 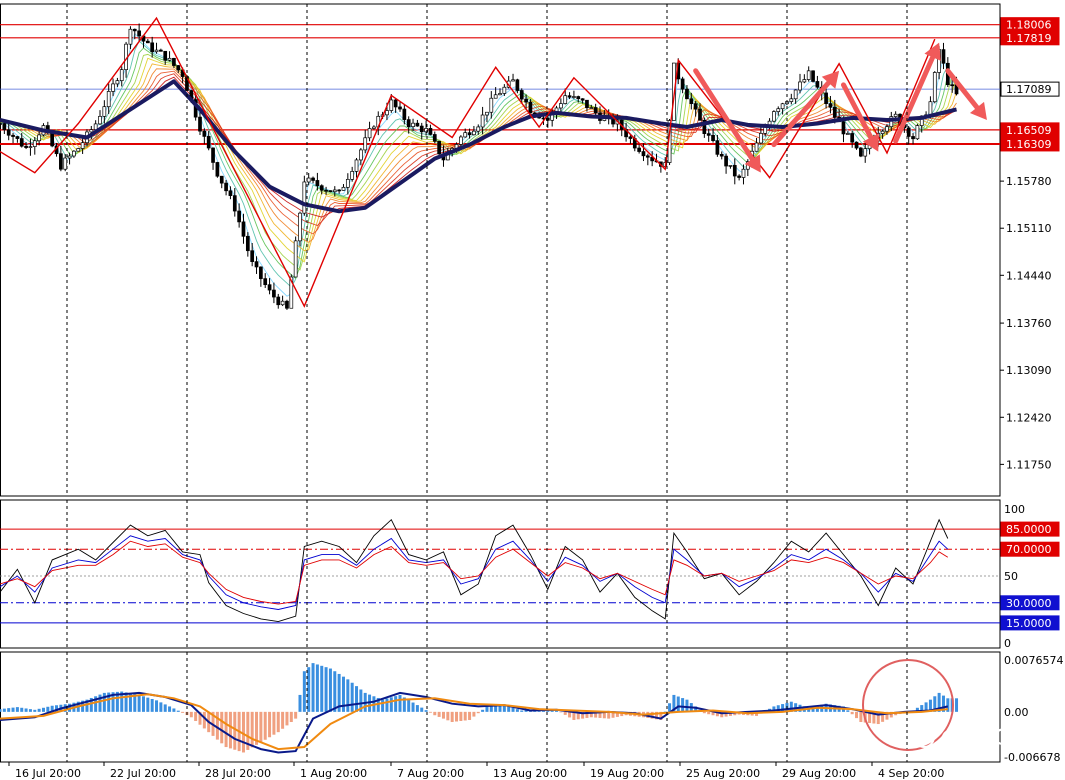 What do you see at coordinates (1029, 623) in the screenshot?
I see `oscillator-level-label: 15.0000` at bounding box center [1029, 623].